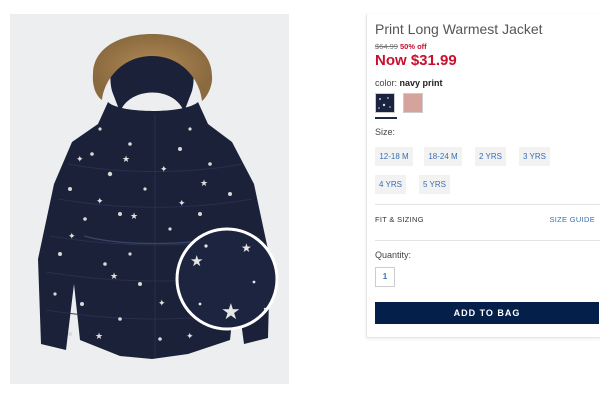  Describe the element at coordinates (416, 60) in the screenshot. I see `sale-price: Now $31.99` at that location.